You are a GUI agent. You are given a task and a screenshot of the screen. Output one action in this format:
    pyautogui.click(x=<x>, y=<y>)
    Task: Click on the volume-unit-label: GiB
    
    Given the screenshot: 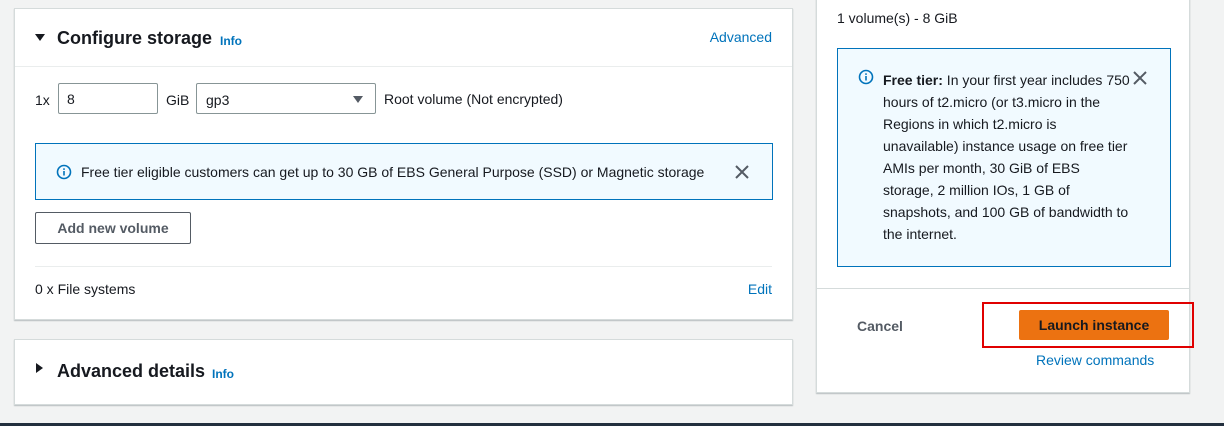 What is the action you would take?
    pyautogui.click(x=178, y=100)
    